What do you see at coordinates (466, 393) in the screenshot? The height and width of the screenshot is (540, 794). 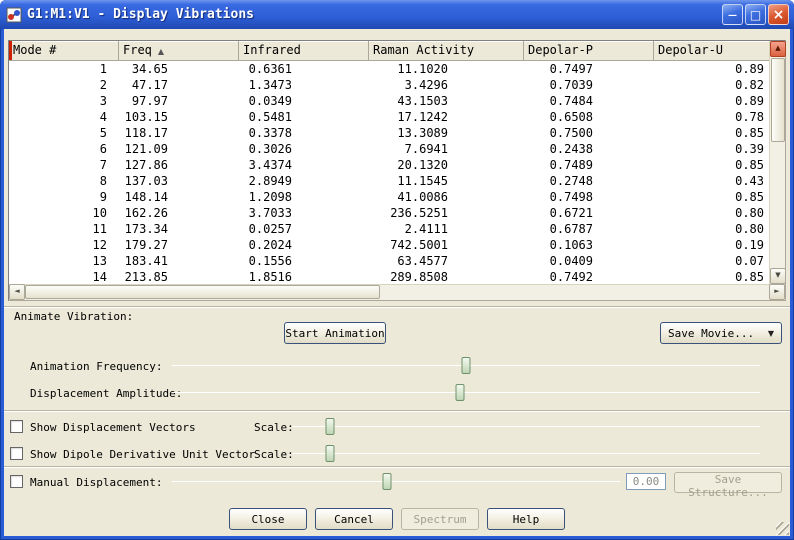 I see `displacement-amplitude-slider` at bounding box center [466, 393].